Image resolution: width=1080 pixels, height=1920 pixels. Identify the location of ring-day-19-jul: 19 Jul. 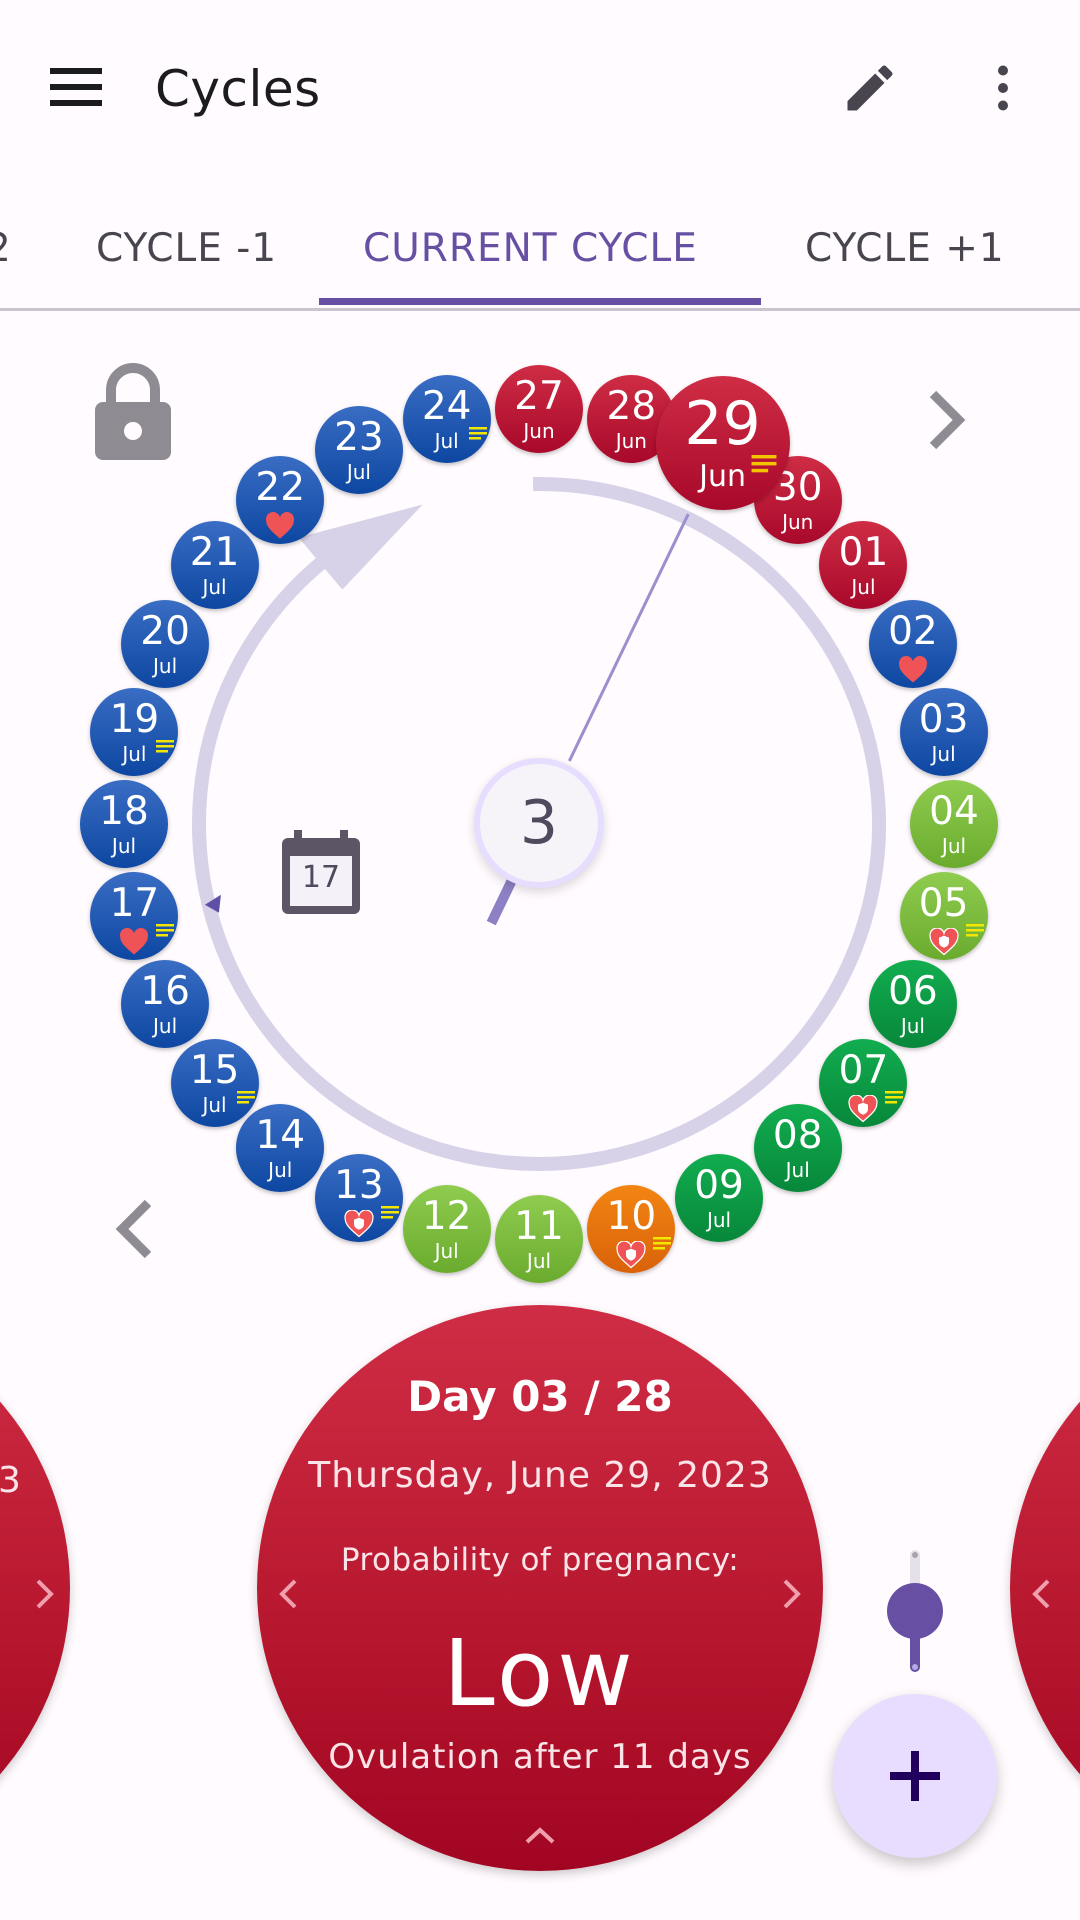
(134, 731).